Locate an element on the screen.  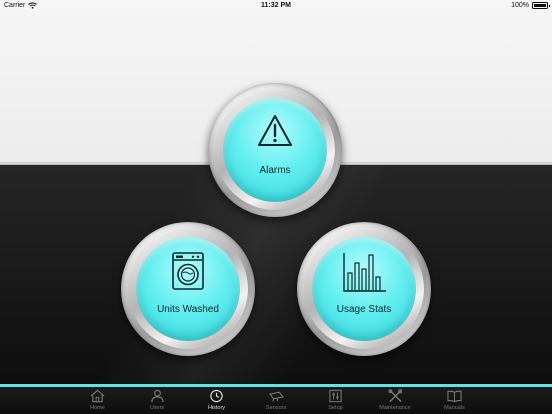
usage-stats-button: Usage Stats is located at coordinates (364, 289).